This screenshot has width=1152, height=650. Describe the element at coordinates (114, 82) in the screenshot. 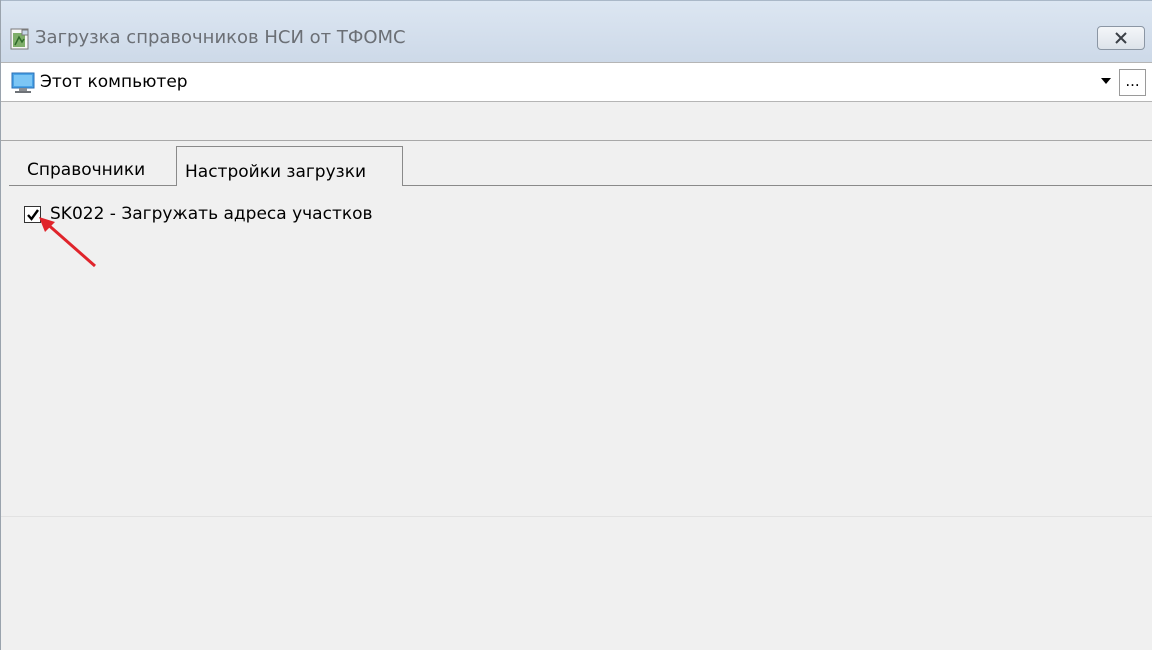

I see `location-value: Этот компьютер` at that location.